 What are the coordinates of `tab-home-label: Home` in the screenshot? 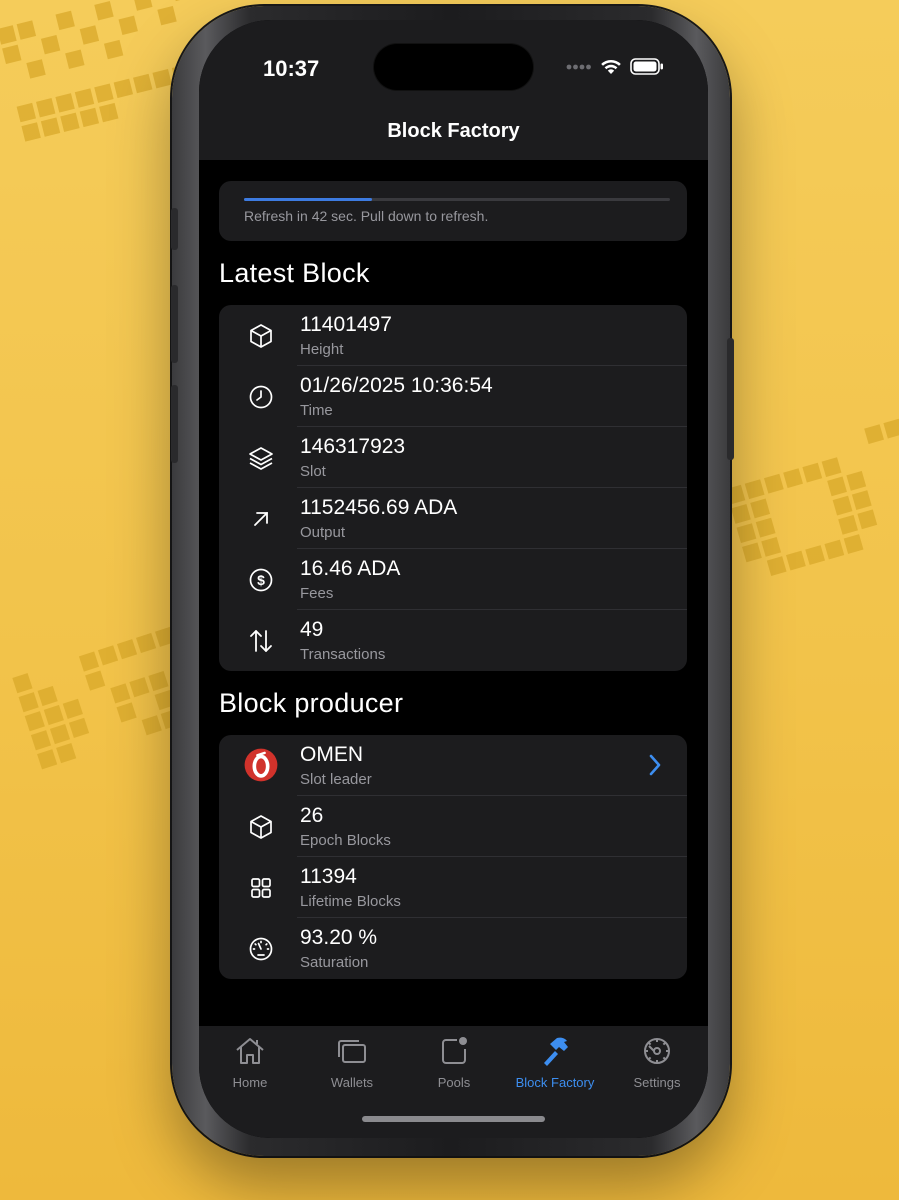 It's located at (250, 1082).